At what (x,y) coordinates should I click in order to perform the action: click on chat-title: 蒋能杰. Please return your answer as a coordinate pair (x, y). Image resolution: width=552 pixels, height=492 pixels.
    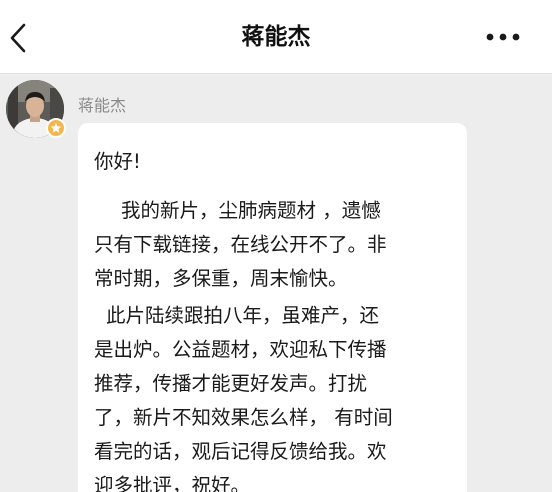
    Looking at the image, I should click on (276, 37).